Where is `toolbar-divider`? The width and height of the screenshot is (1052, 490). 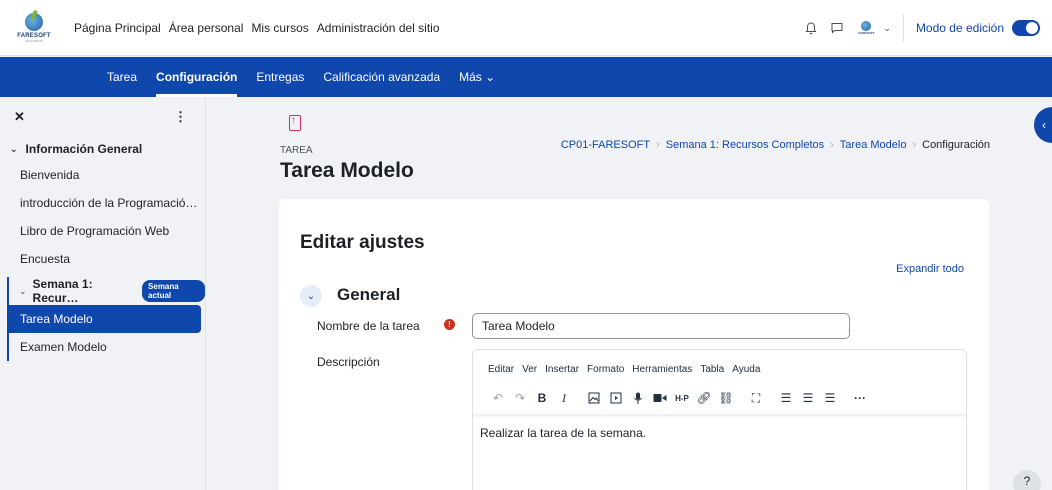
toolbar-divider is located at coordinates (719, 416).